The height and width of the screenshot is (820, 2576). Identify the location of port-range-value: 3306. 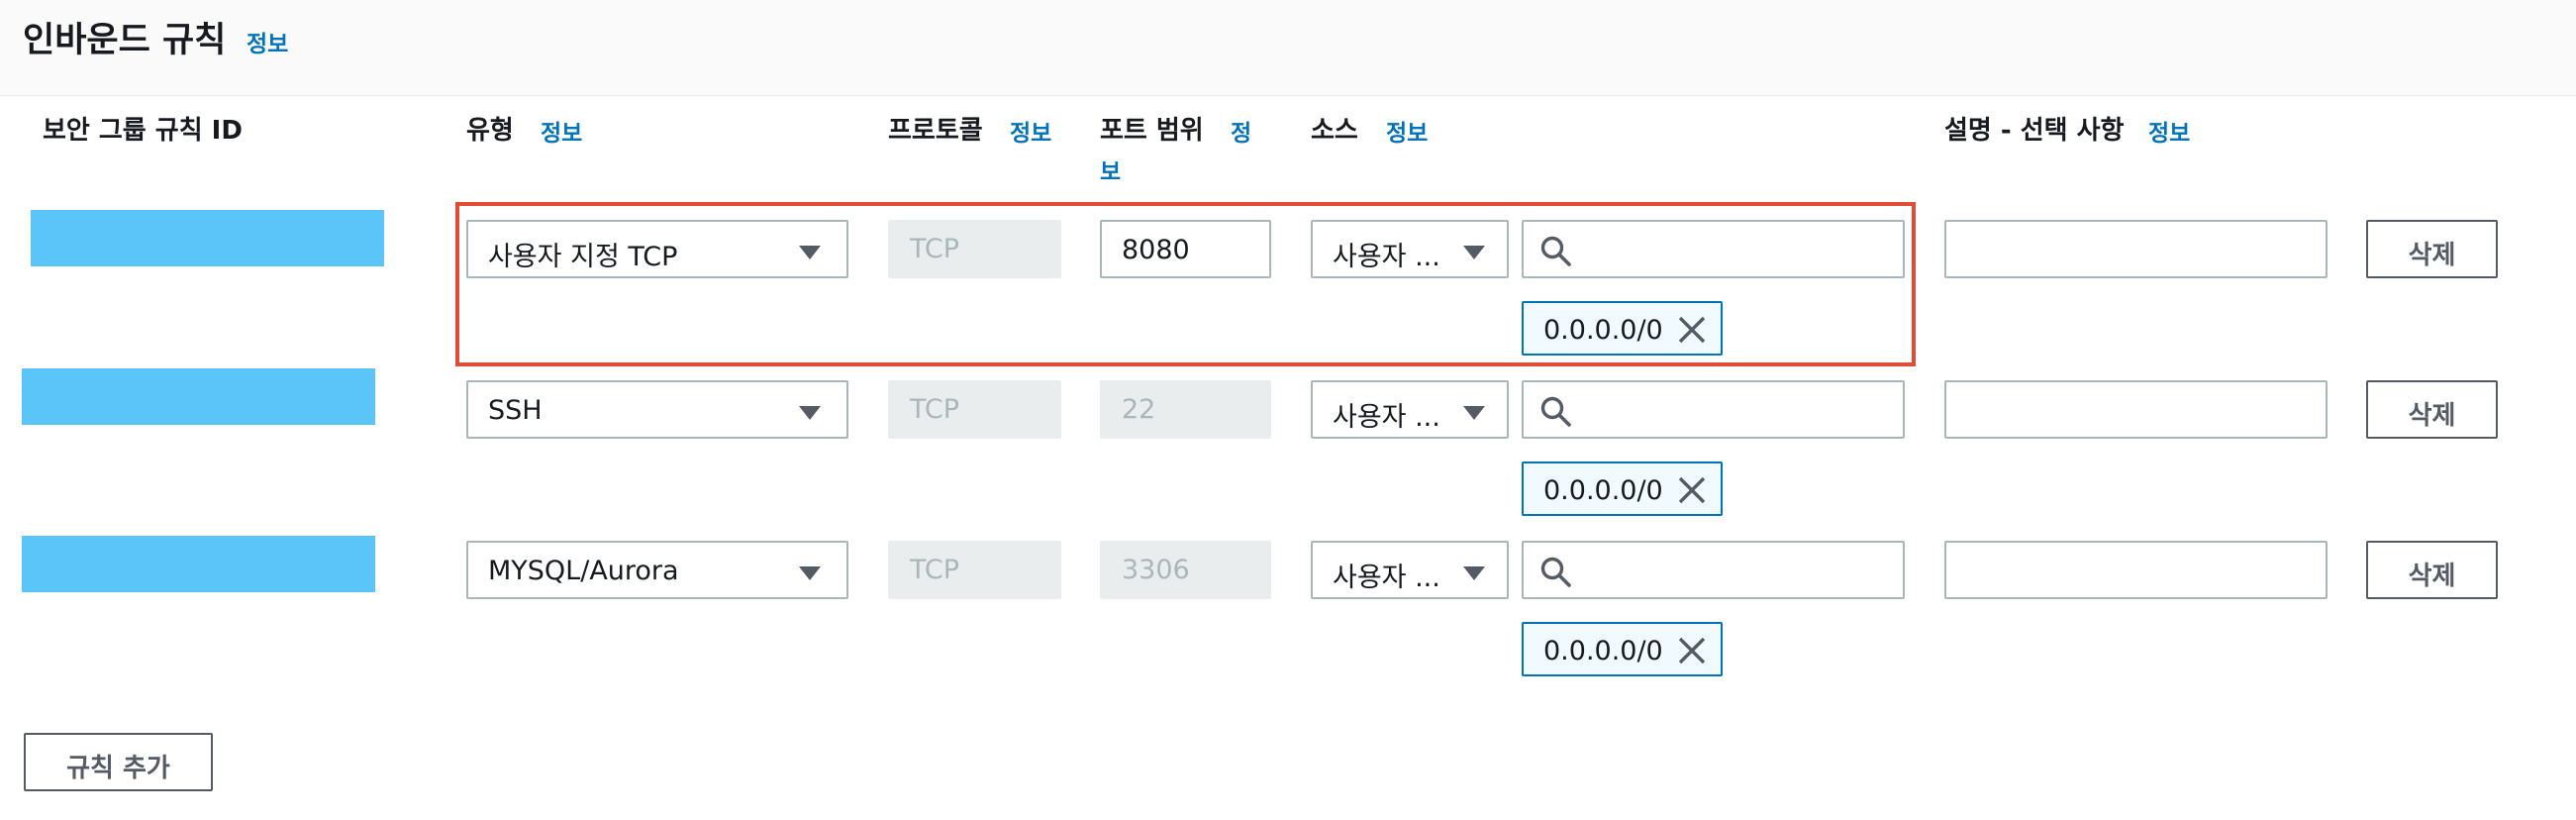
(1156, 570).